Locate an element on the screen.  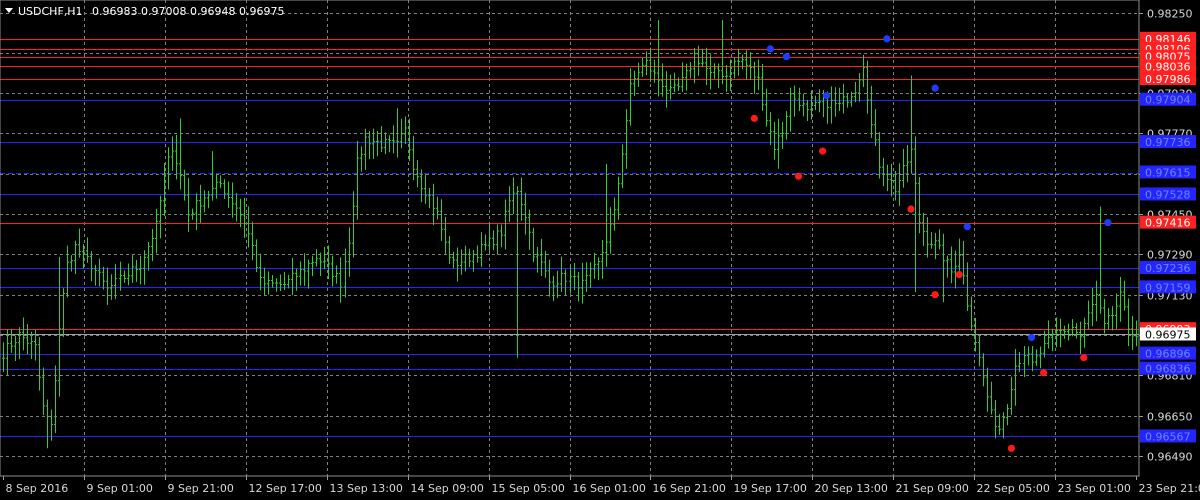
level-label-text: 0.96567 is located at coordinates (1168, 436).